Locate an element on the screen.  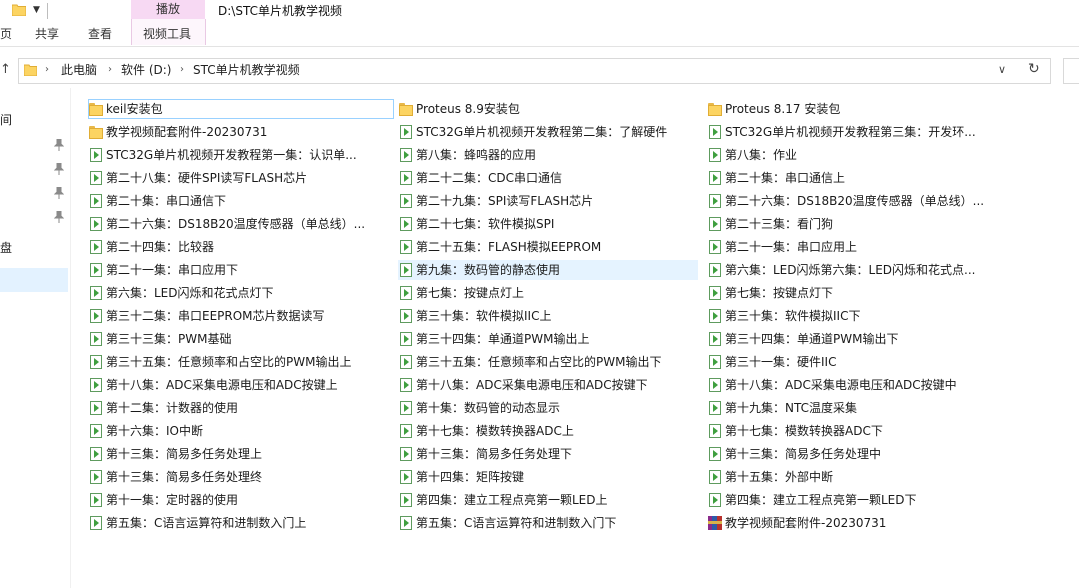
file-item: 第二十二集：CDC串口通信 is located at coordinates (548, 178).